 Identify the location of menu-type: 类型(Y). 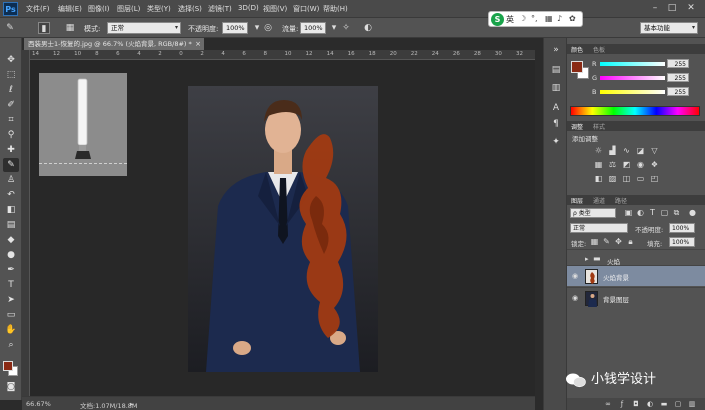
(159, 9).